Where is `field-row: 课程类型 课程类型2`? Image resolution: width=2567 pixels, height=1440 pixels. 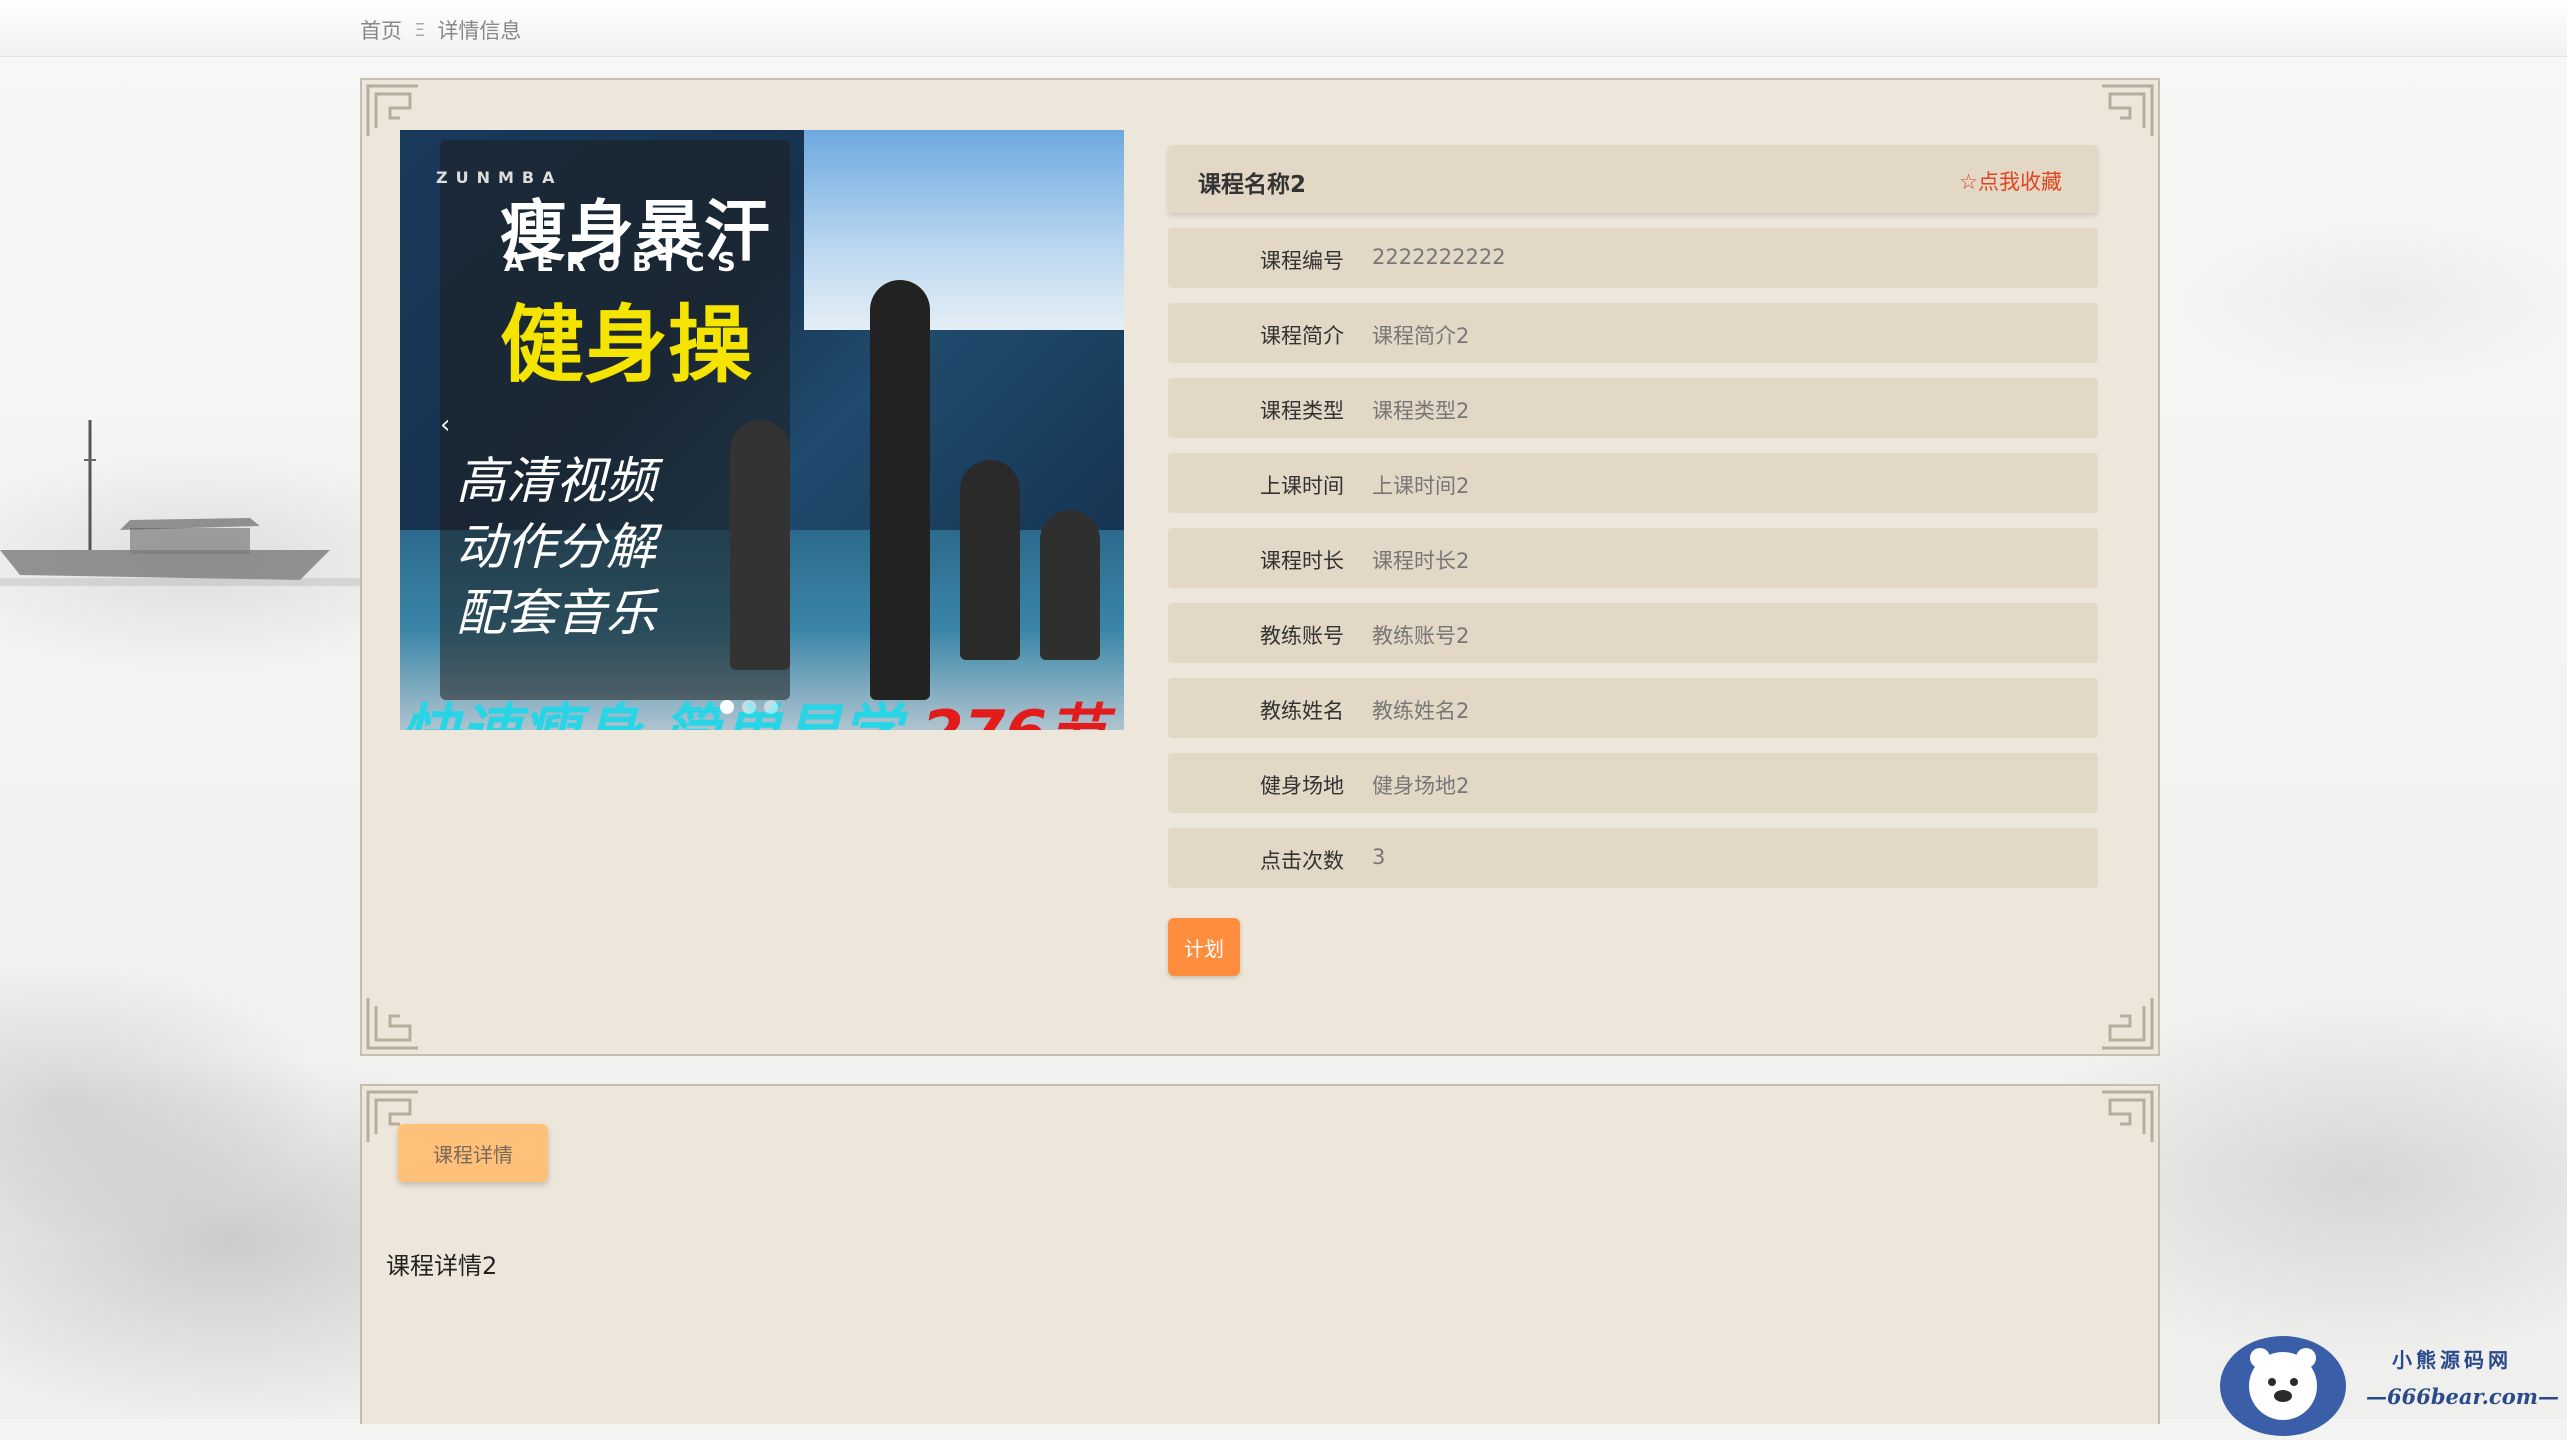 field-row: 课程类型 课程类型2 is located at coordinates (1633, 408).